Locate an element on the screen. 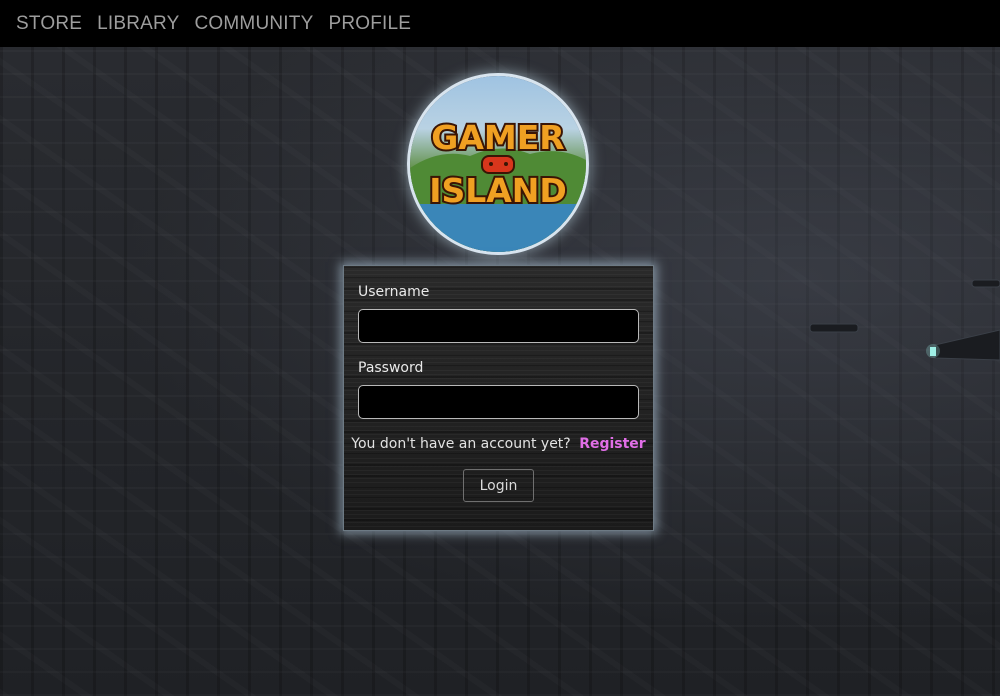 The width and height of the screenshot is (1000, 696). no-account-text: You don't have an account yet? is located at coordinates (461, 444).